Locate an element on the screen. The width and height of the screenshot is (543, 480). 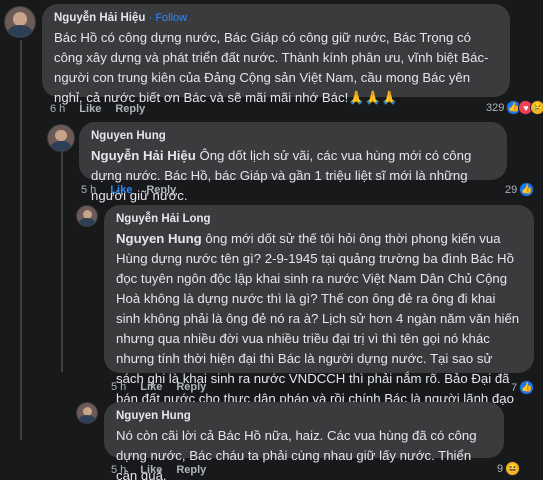
reaction-summary: 29 👍 is located at coordinates (520, 189).